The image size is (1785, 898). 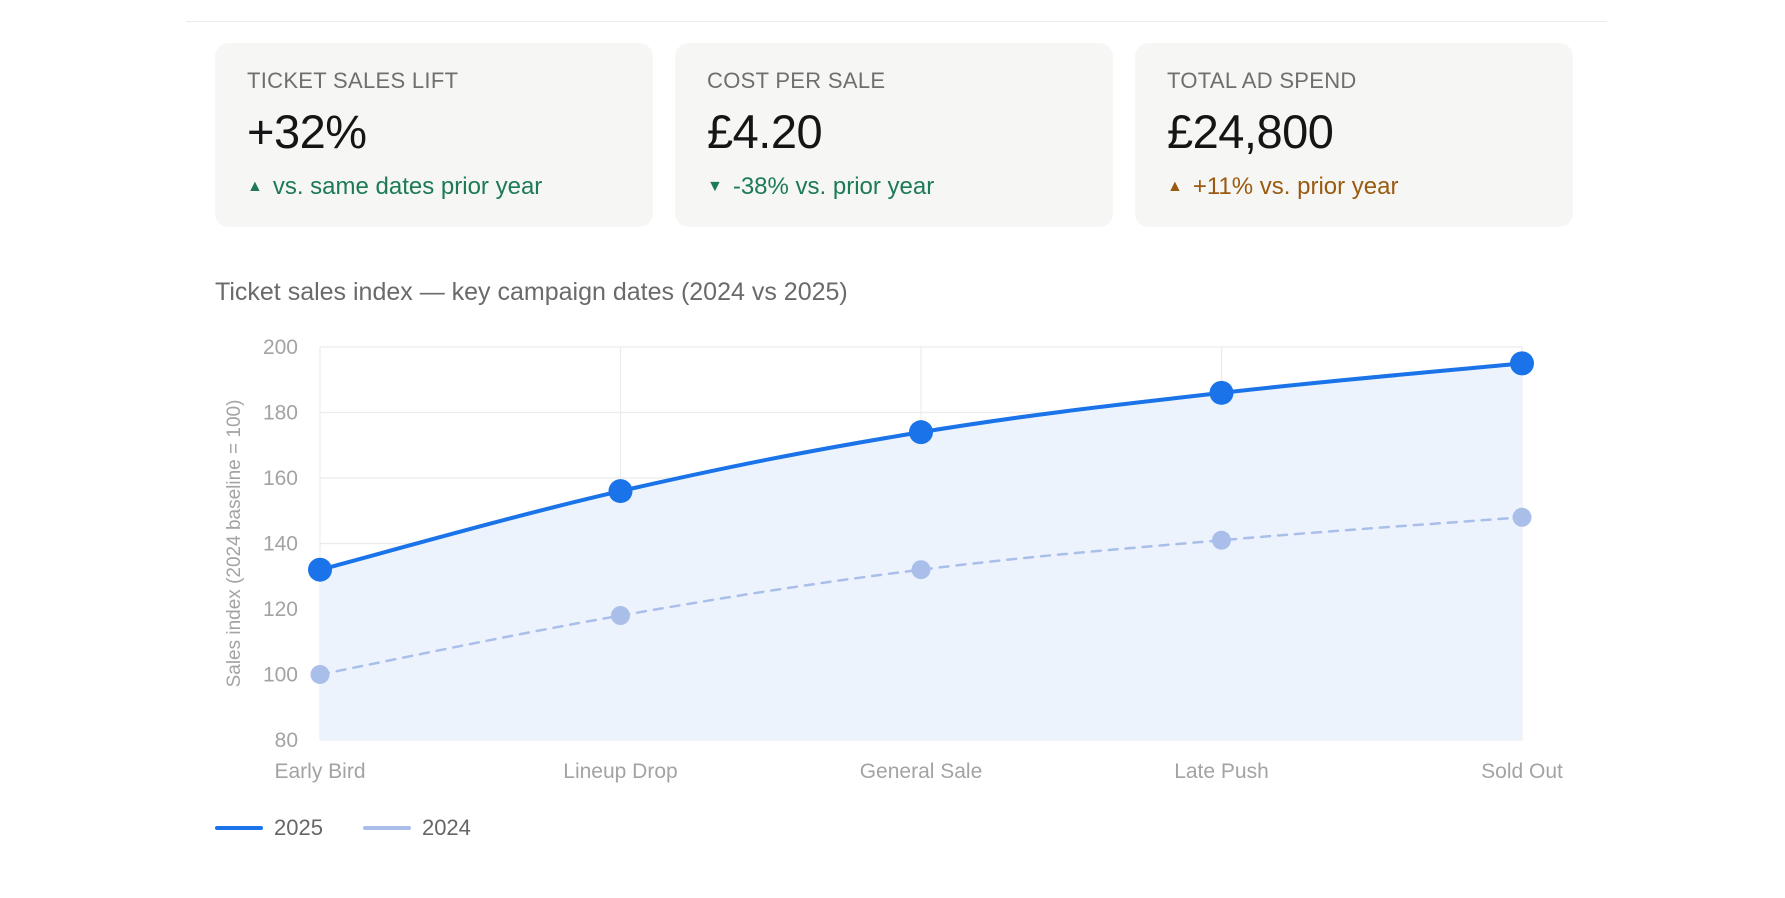 What do you see at coordinates (1221, 771) in the screenshot?
I see `x-tick-label: Late Push` at bounding box center [1221, 771].